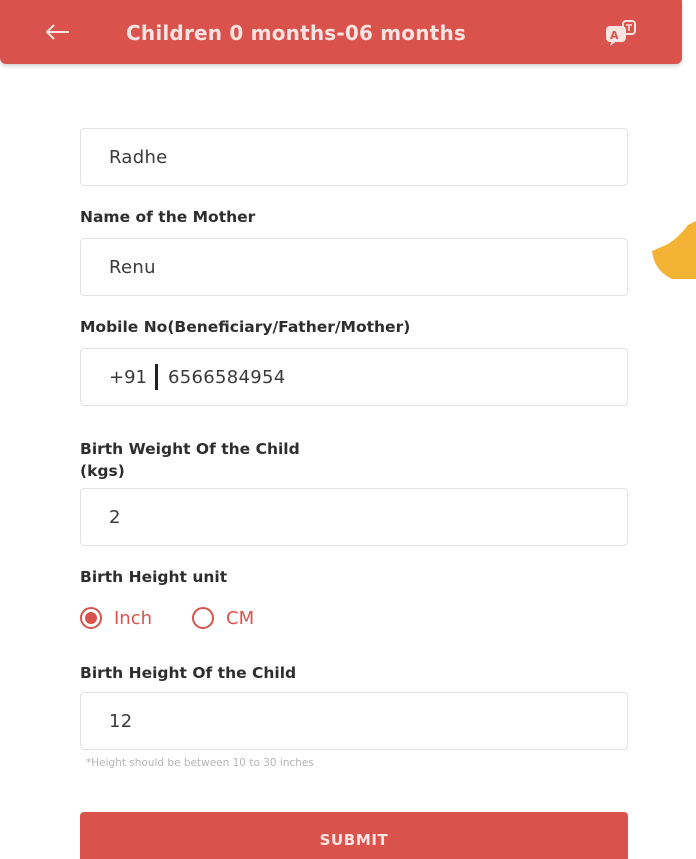 Image resolution: width=696 pixels, height=859 pixels. What do you see at coordinates (168, 217) in the screenshot?
I see `mother-name-label: Name of the Mother` at bounding box center [168, 217].